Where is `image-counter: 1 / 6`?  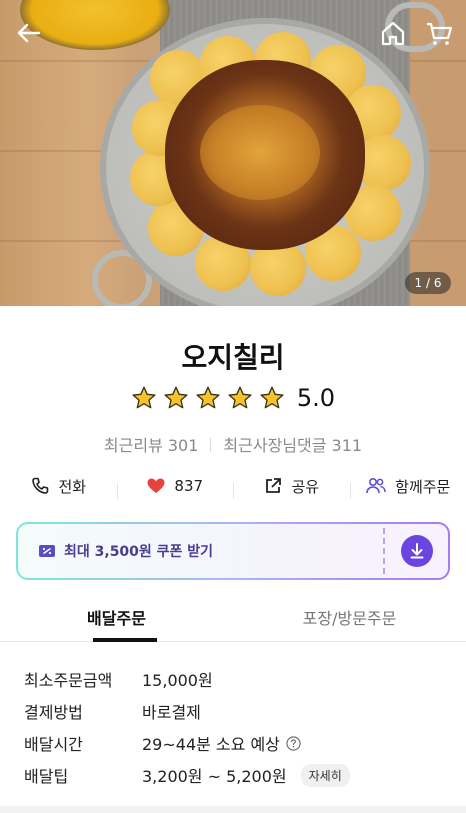 image-counter: 1 / 6 is located at coordinates (428, 283).